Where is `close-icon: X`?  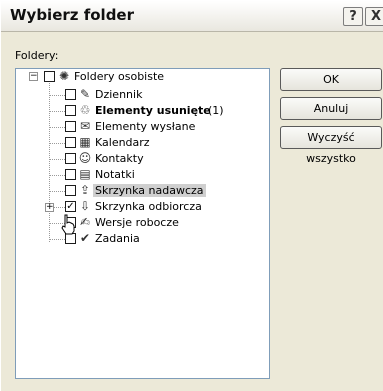 close-icon: X is located at coordinates (376, 16).